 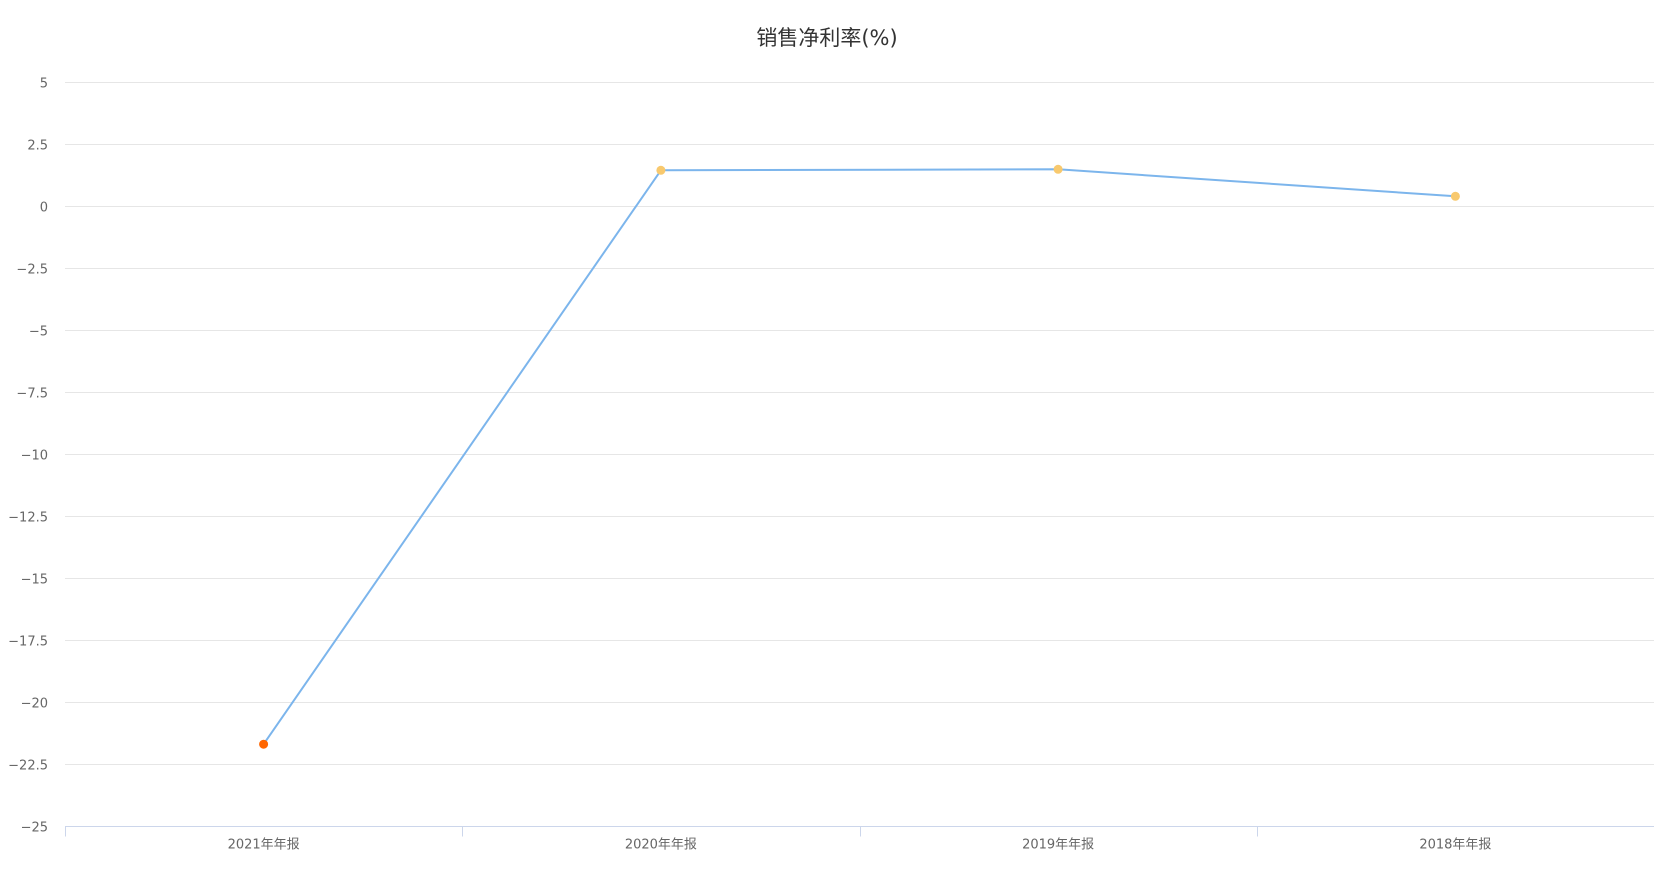 I want to click on x-tick-label: 2019年年报, so click(x=1058, y=845).